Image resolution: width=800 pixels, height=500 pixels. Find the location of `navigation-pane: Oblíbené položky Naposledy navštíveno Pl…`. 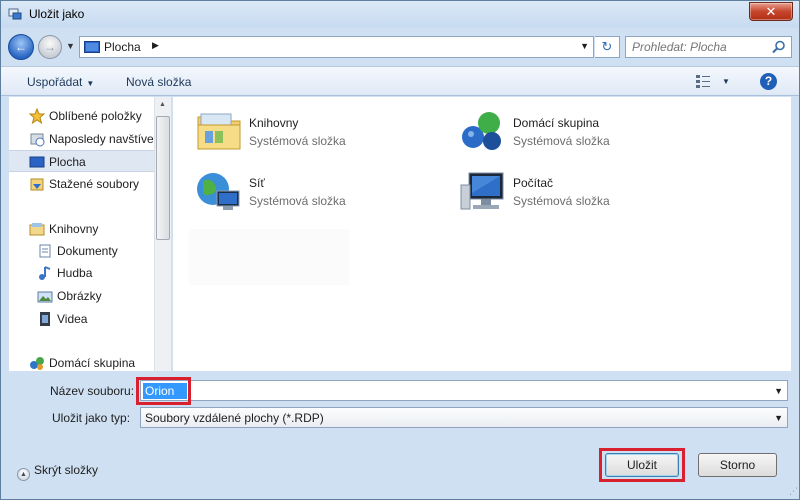

navigation-pane: Oblíbené položky Naposledy navštíveno Pl… is located at coordinates (90, 234).